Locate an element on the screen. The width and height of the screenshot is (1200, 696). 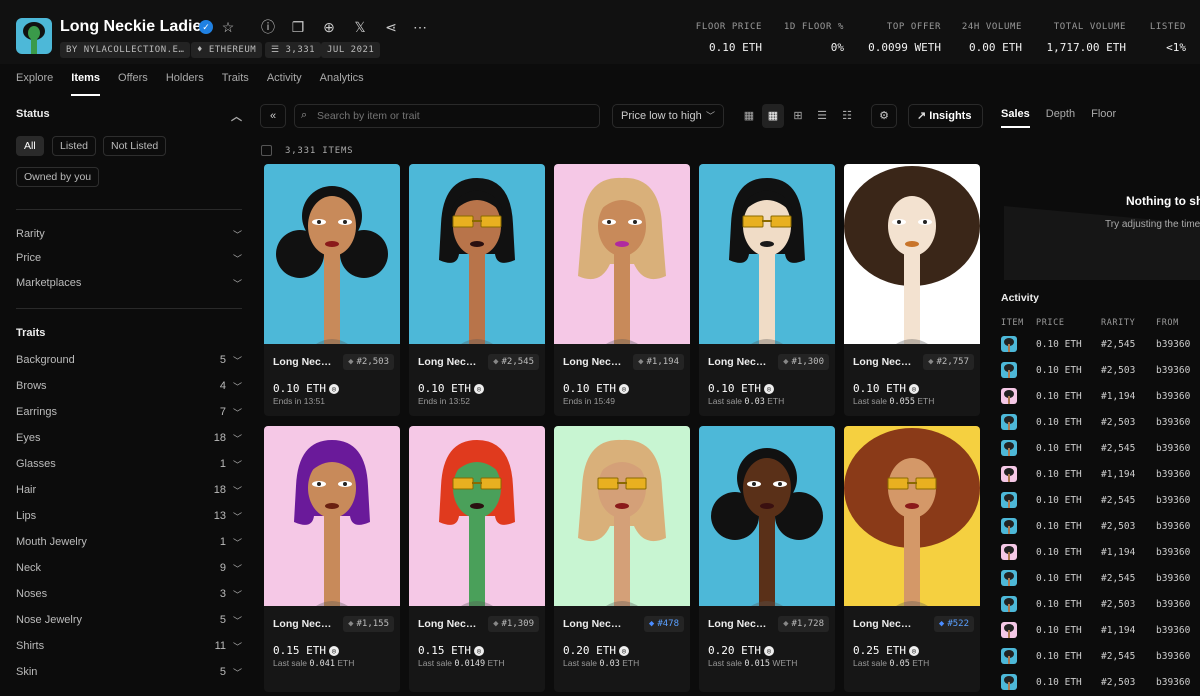
grid-medium-icon: ▦ is located at coordinates (773, 116).